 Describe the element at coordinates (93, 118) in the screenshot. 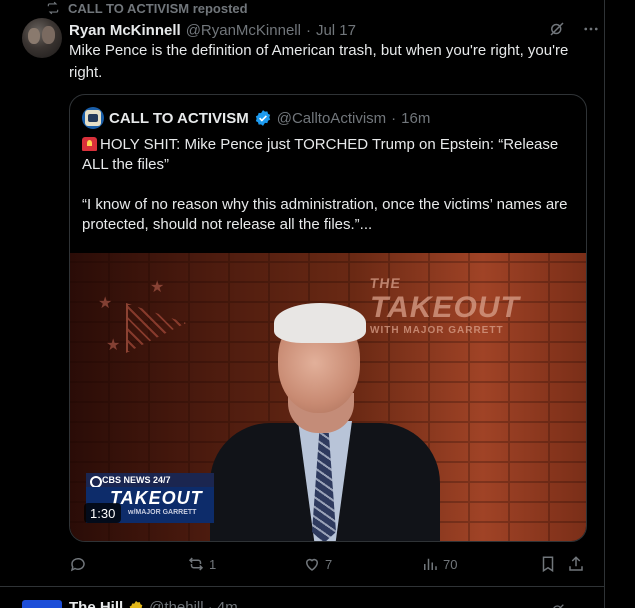

I see `quoted-author-avatar` at that location.